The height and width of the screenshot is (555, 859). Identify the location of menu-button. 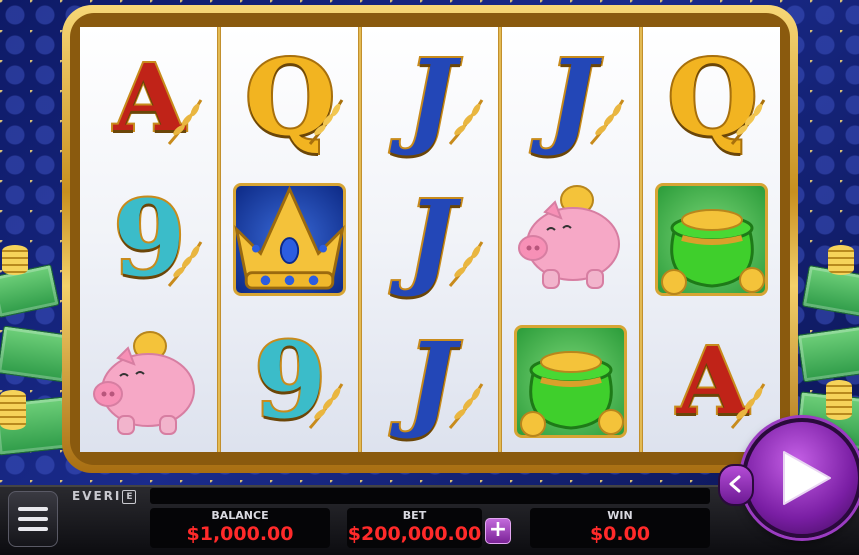
(33, 519).